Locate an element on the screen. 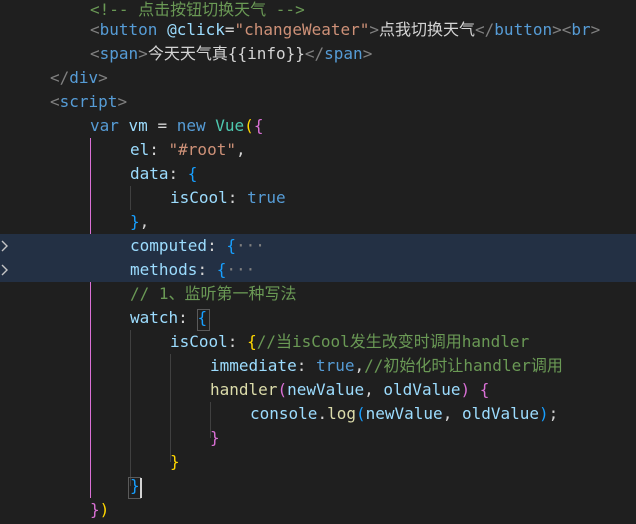 The width and height of the screenshot is (636, 524). code-token: watch is located at coordinates (154, 317).